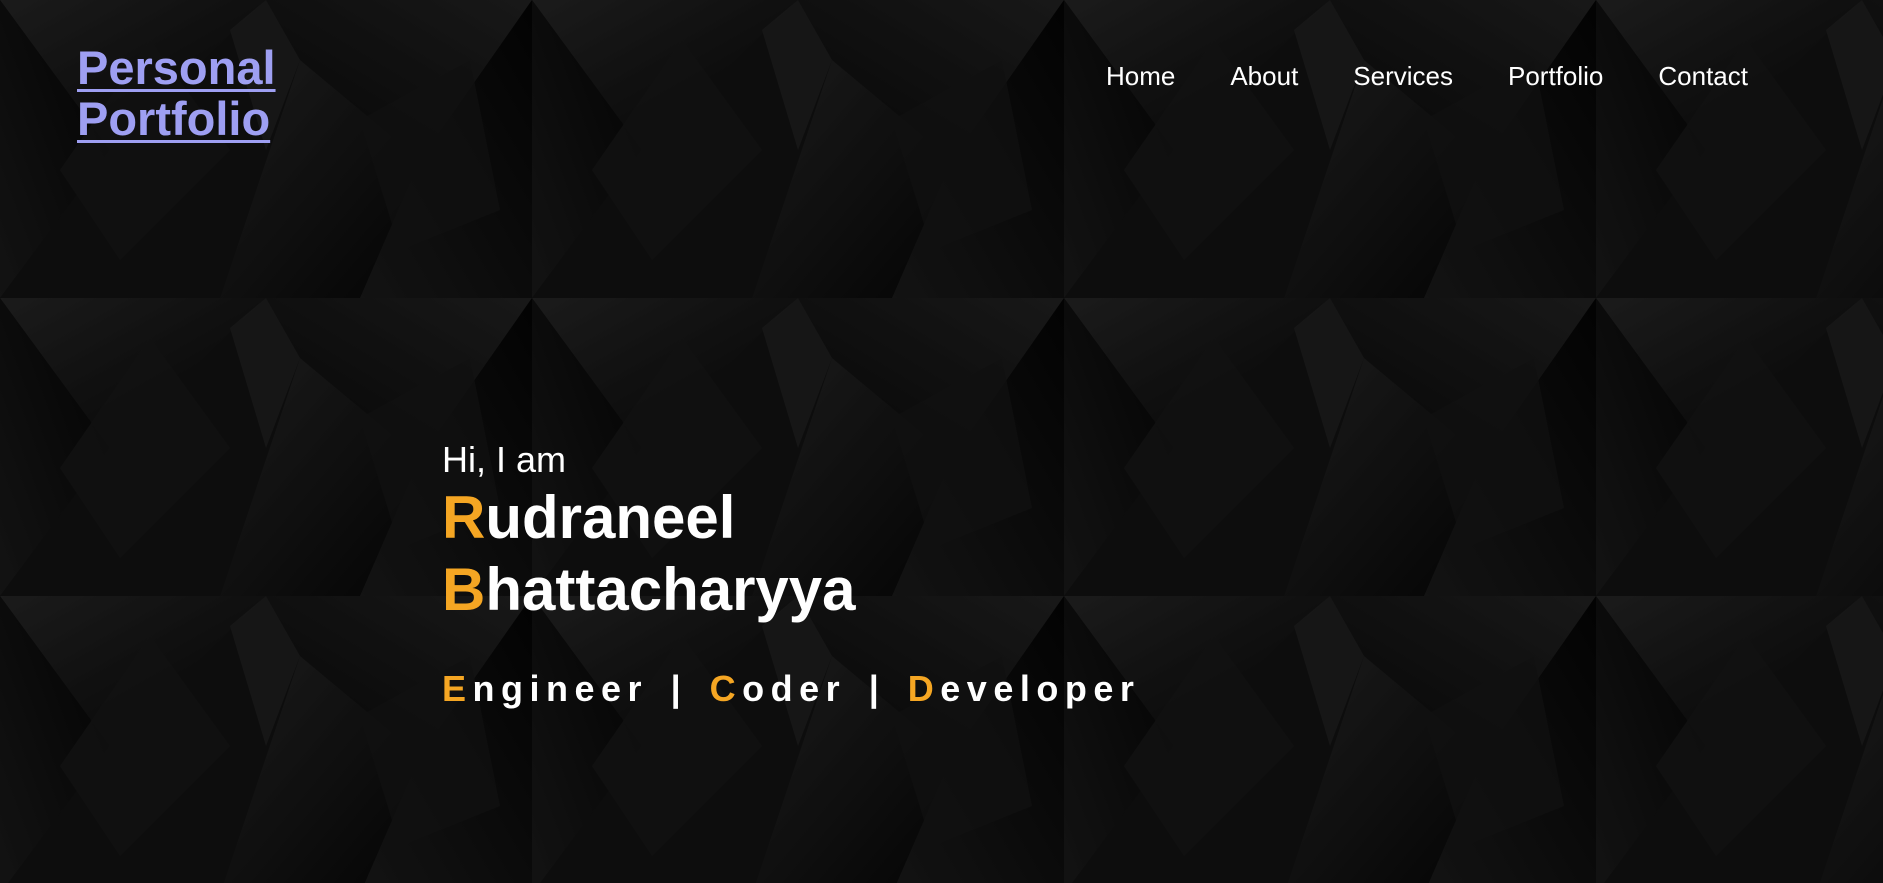 This screenshot has height=883, width=1883. Describe the element at coordinates (464, 589) in the screenshot. I see `last-name-initial: B` at that location.